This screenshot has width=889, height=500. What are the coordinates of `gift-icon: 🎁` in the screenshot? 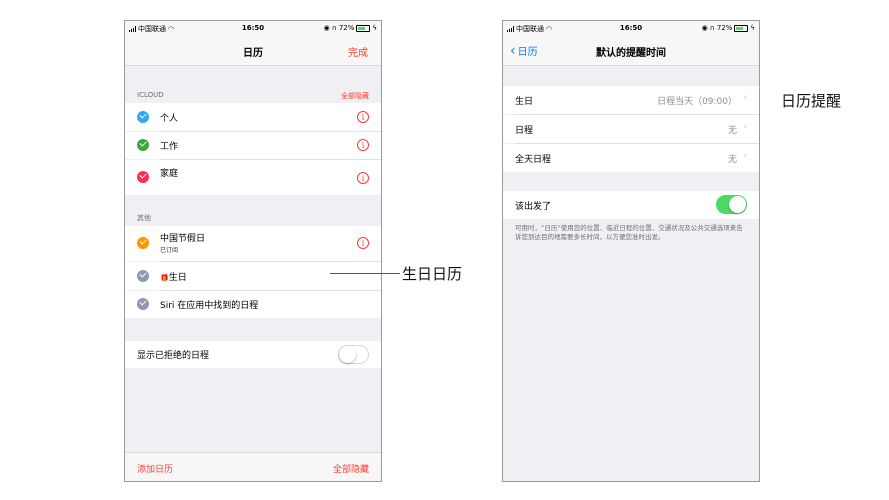 It's located at (164, 278).